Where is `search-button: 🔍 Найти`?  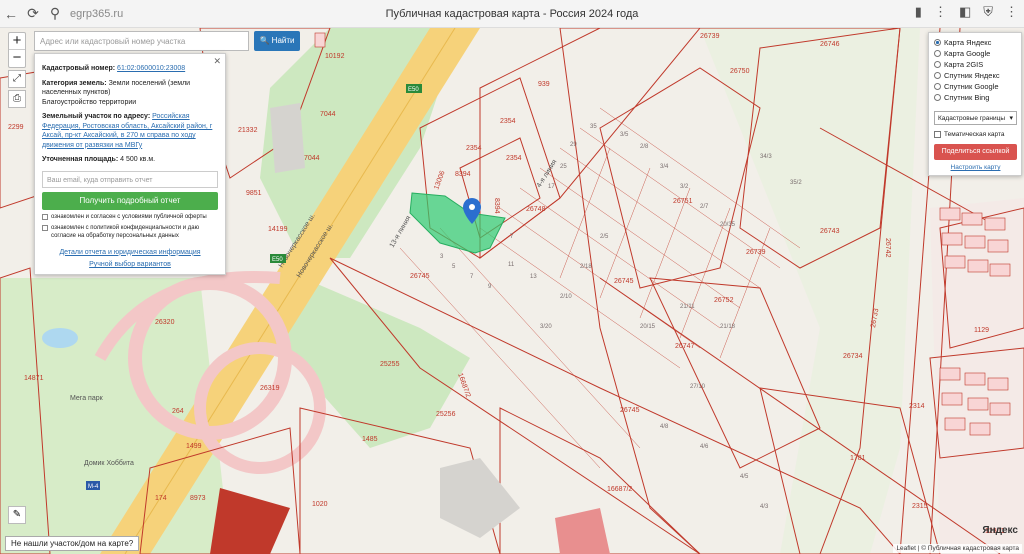
search-button: 🔍 Найти is located at coordinates (277, 41).